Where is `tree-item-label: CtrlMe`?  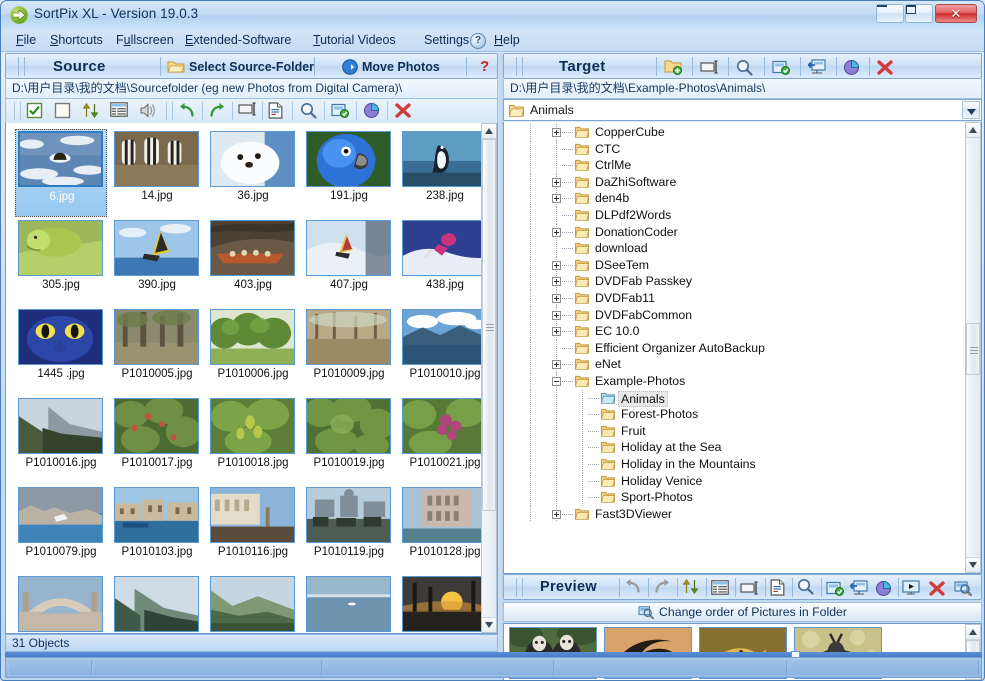 tree-item-label: CtrlMe is located at coordinates (613, 165).